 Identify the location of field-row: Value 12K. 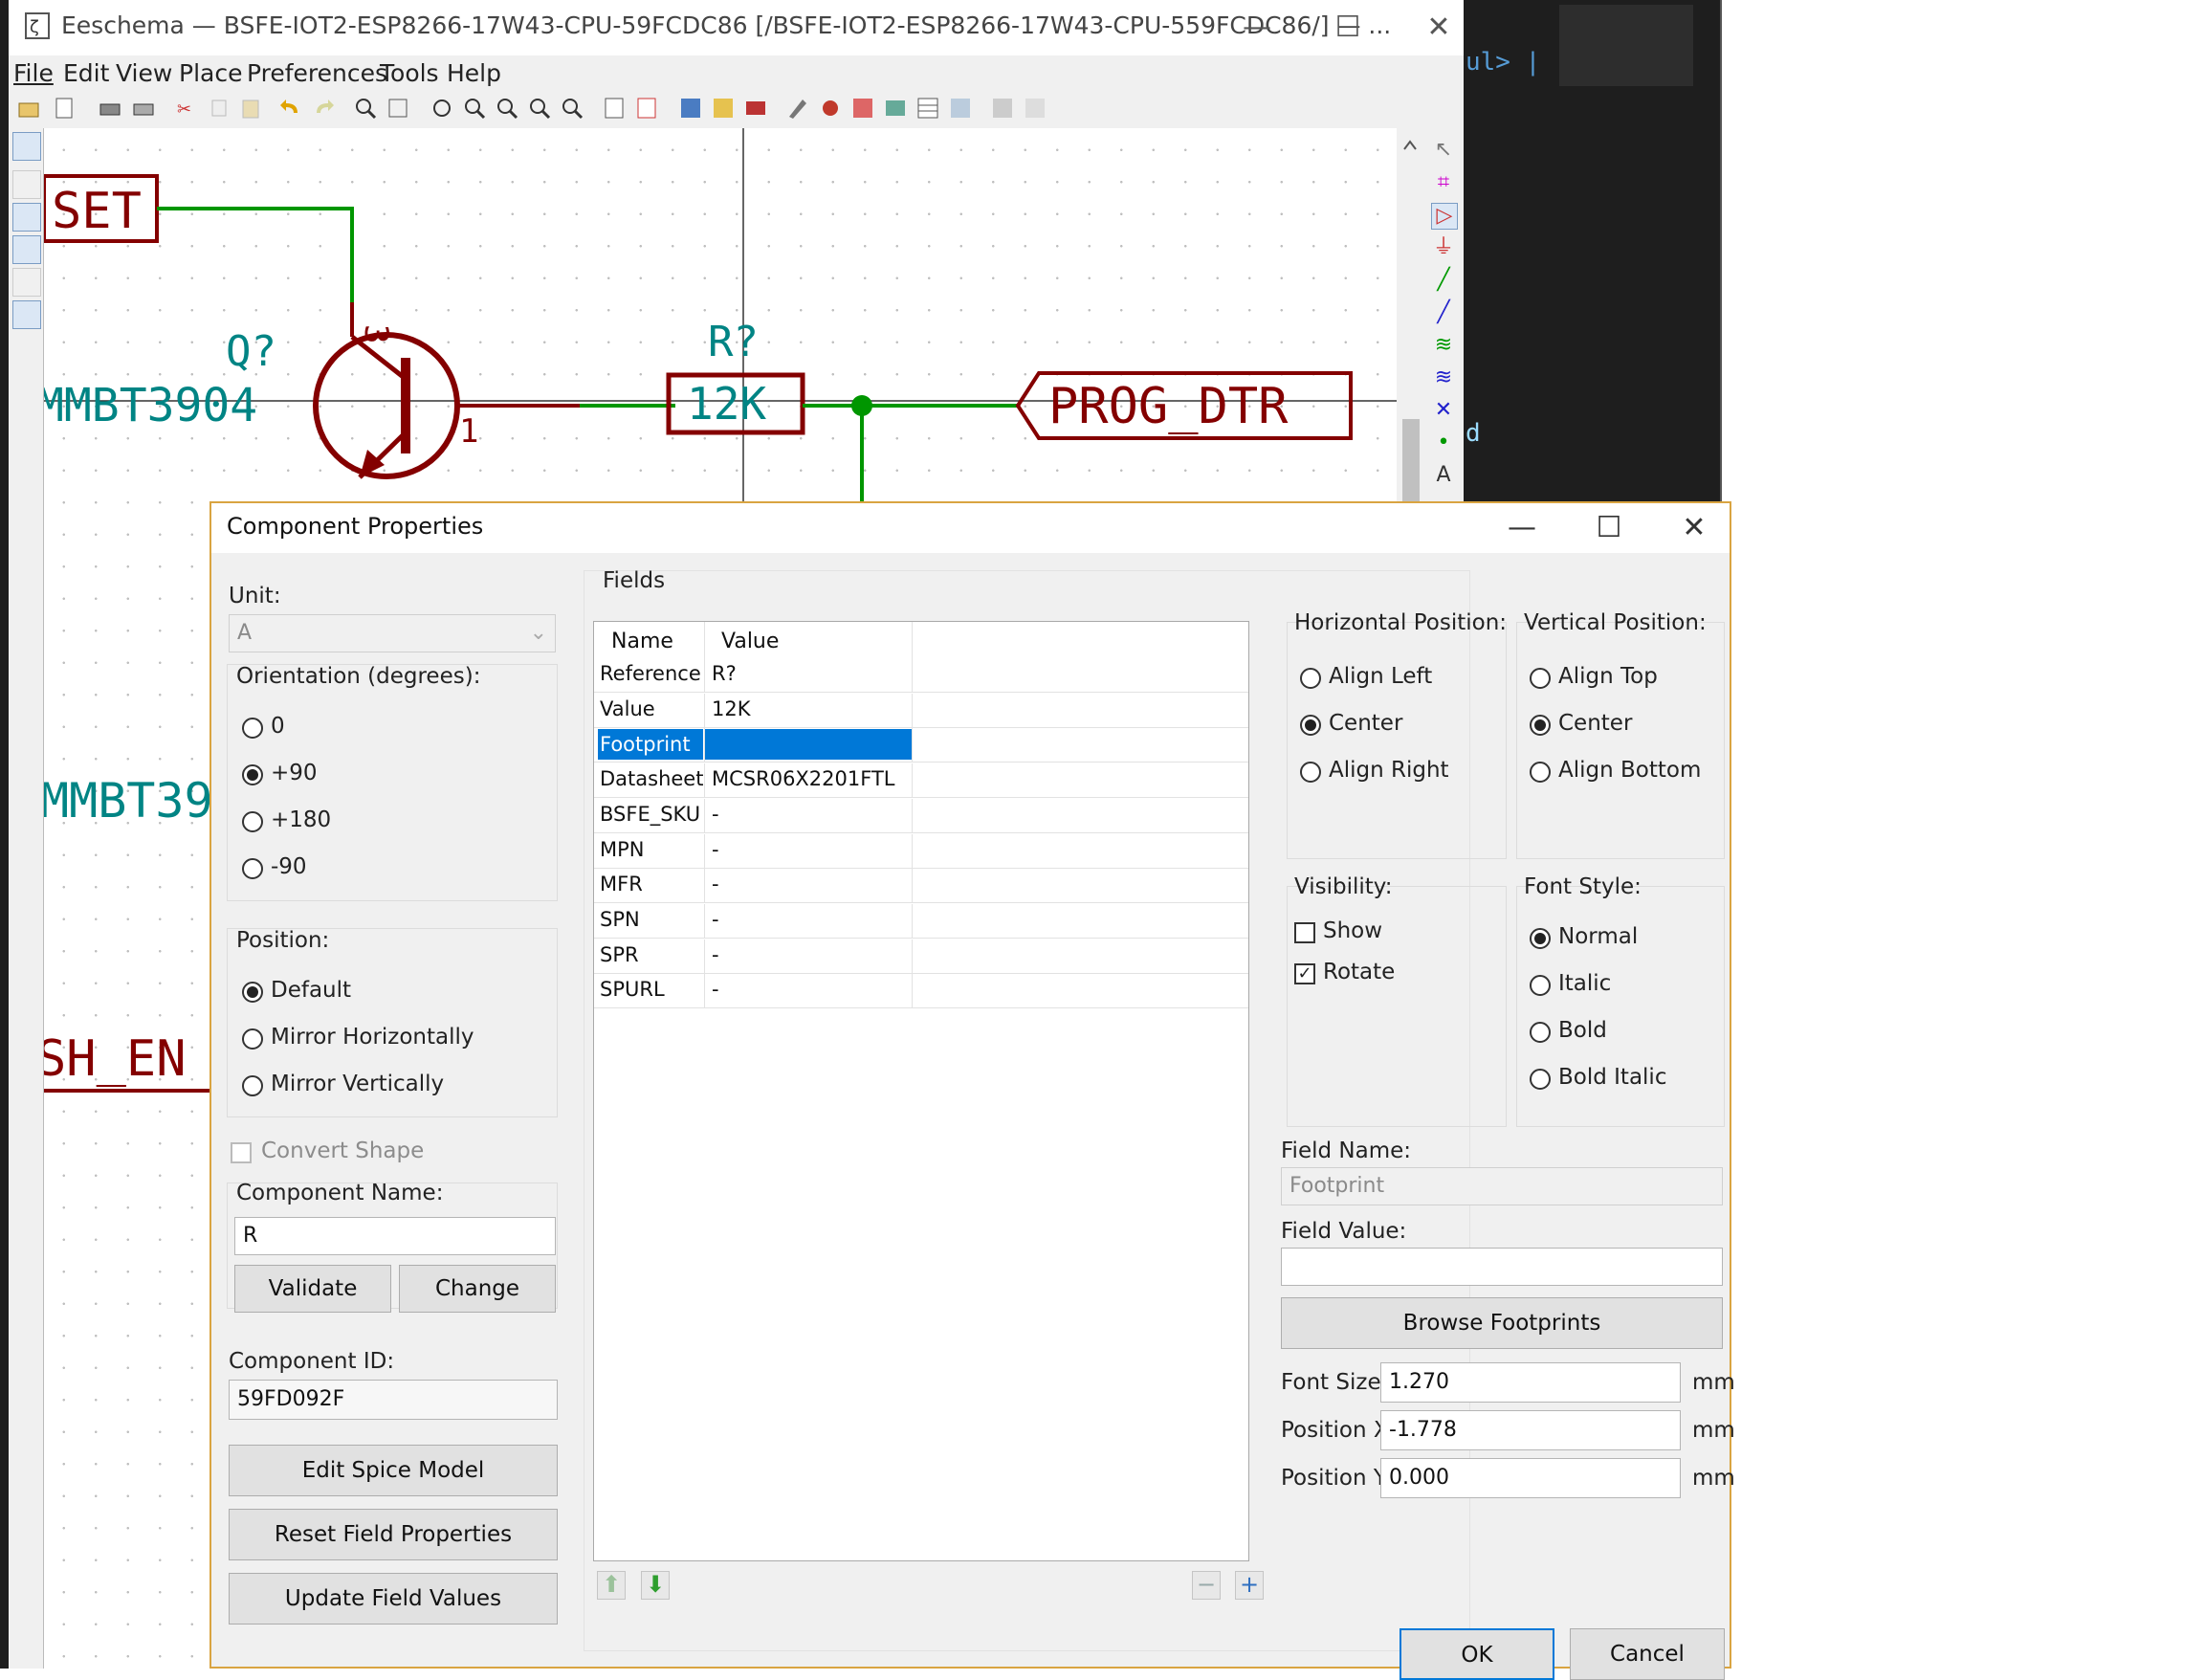
(921, 711).